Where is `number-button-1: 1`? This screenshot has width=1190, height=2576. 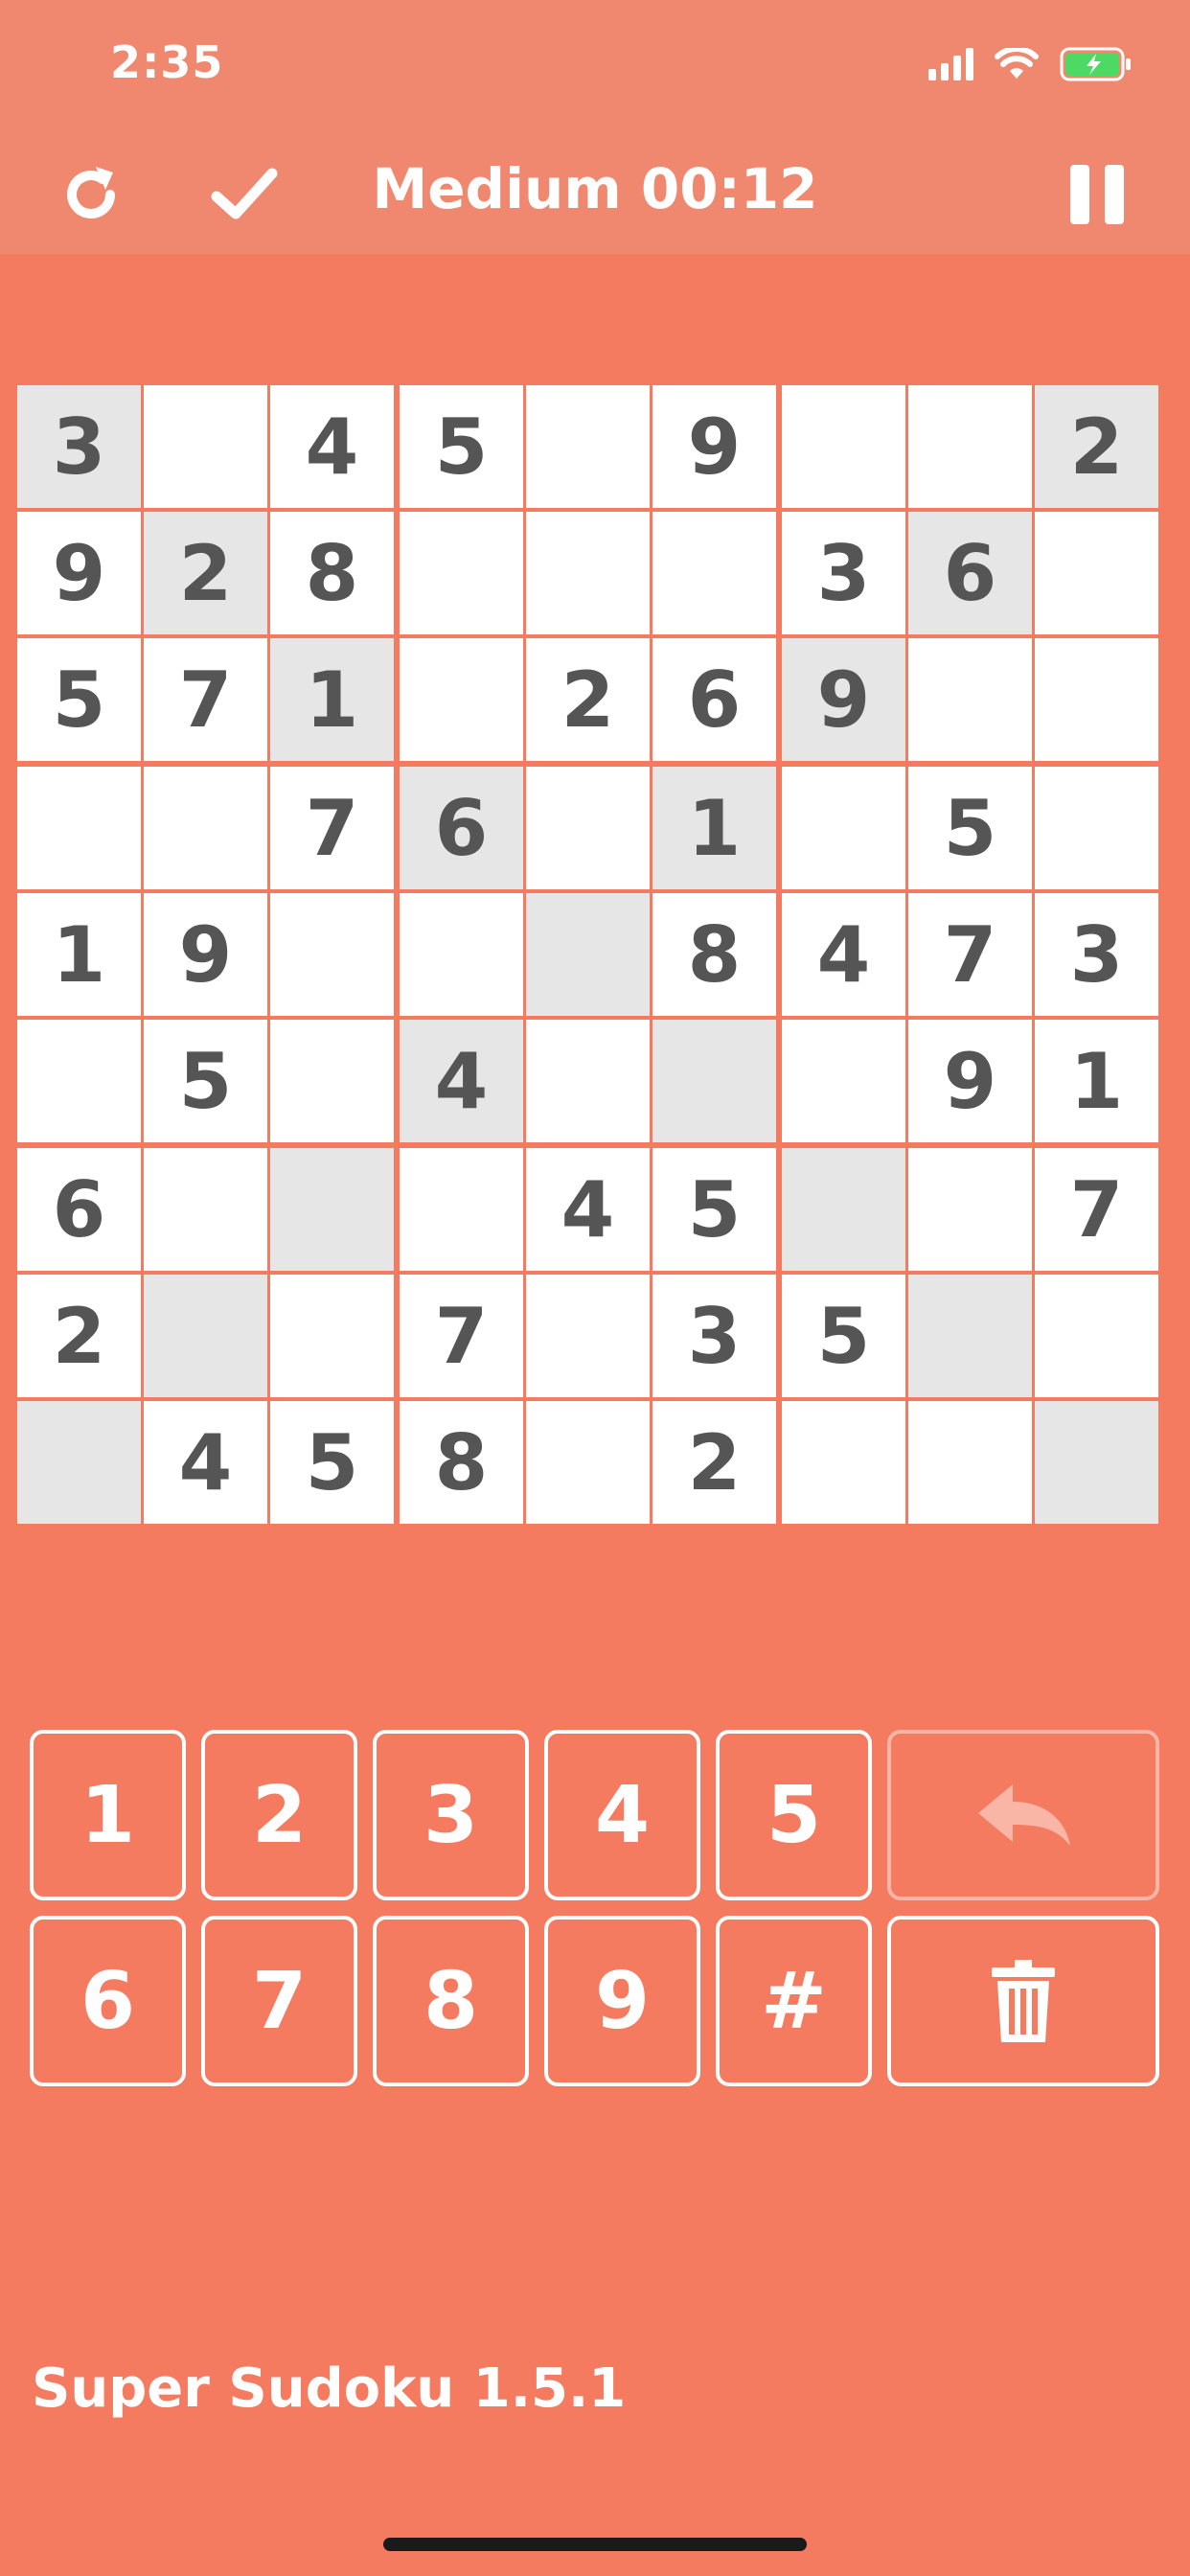
number-button-1: 1 is located at coordinates (108, 1815).